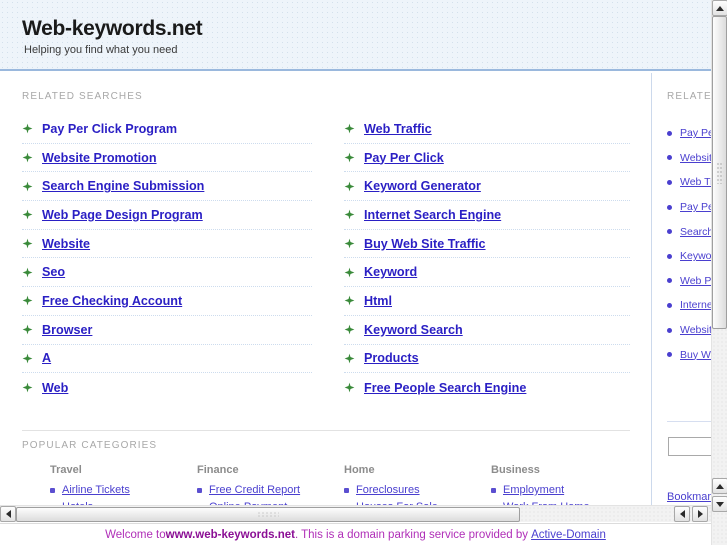  I want to click on related-search-link: Browser, so click(67, 330).